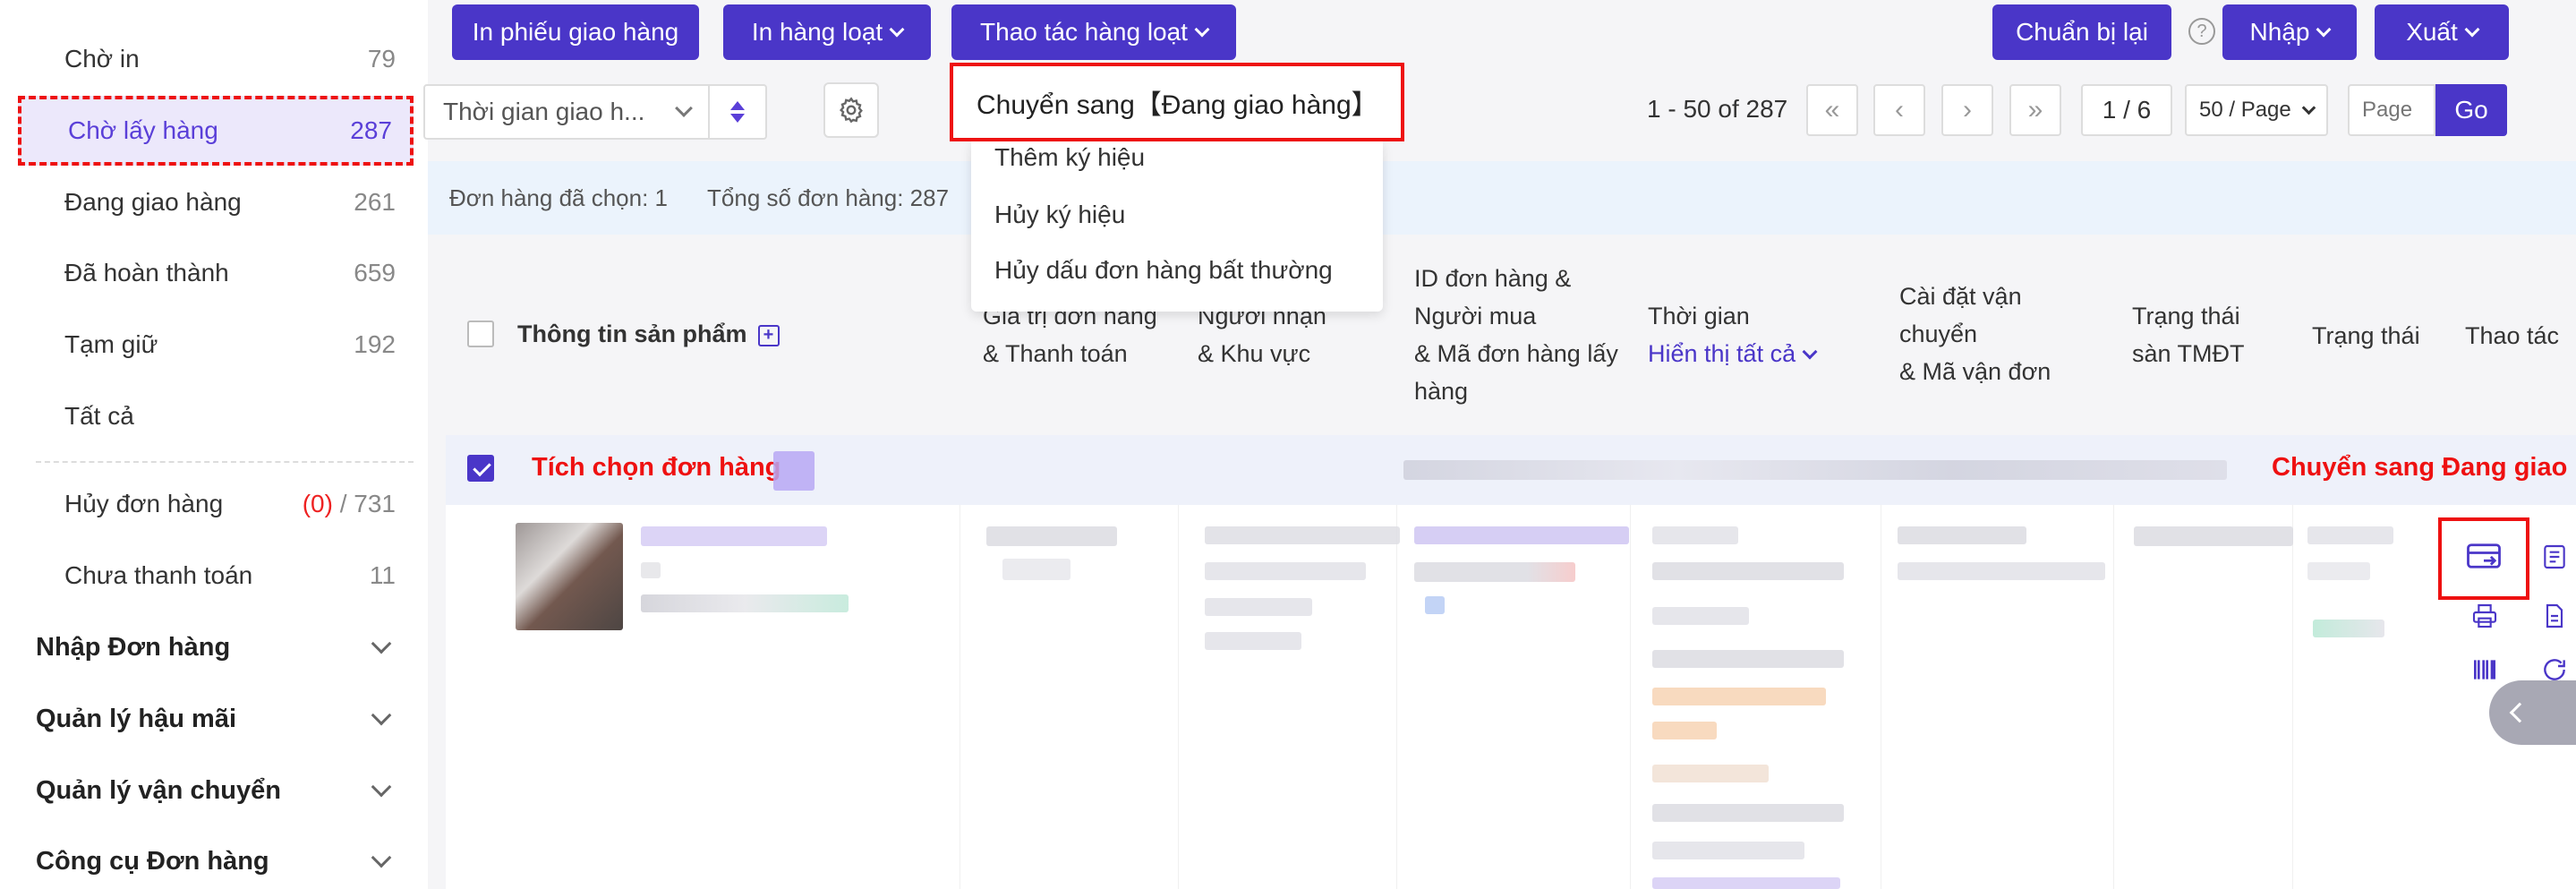 The width and height of the screenshot is (2576, 889). I want to click on sidebar-item-label: Chờ in, so click(102, 59).